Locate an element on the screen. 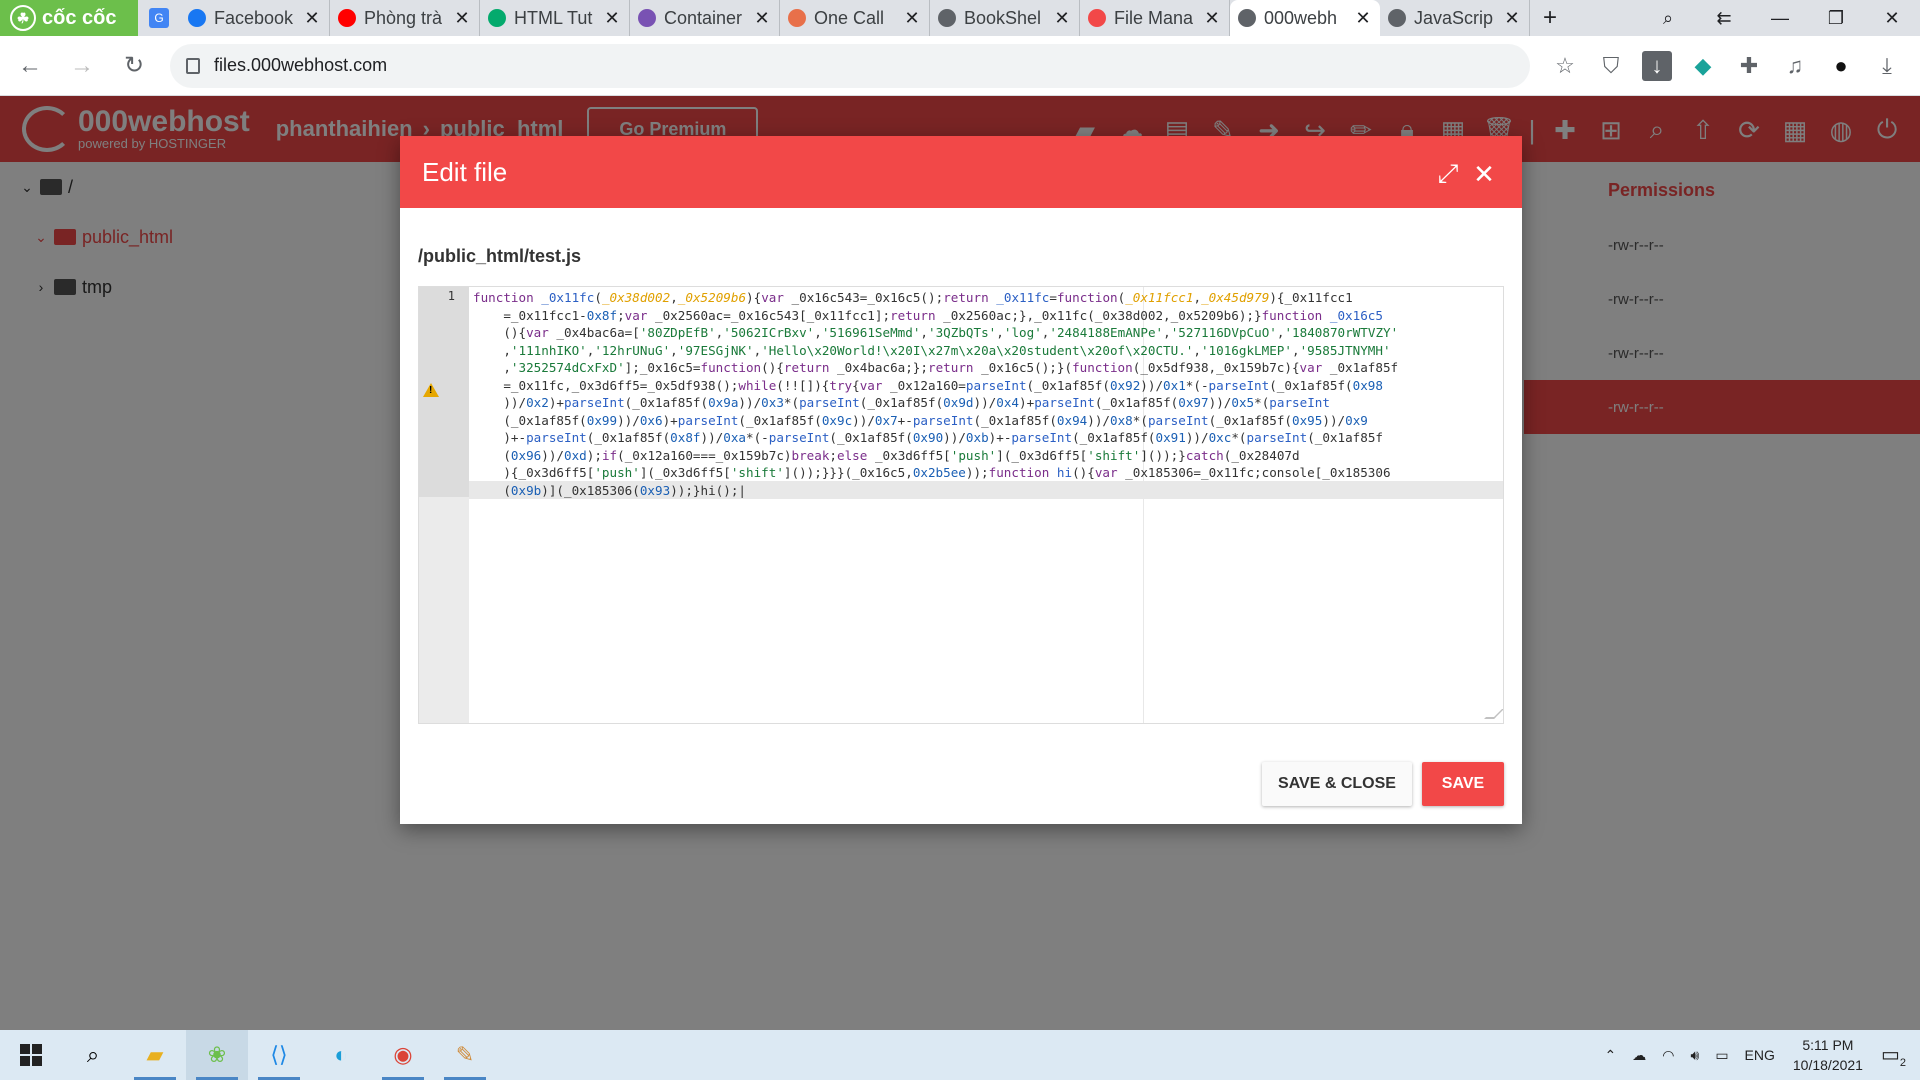 The height and width of the screenshot is (1080, 1920). back-history-icon: ⇇ is located at coordinates (1724, 18).